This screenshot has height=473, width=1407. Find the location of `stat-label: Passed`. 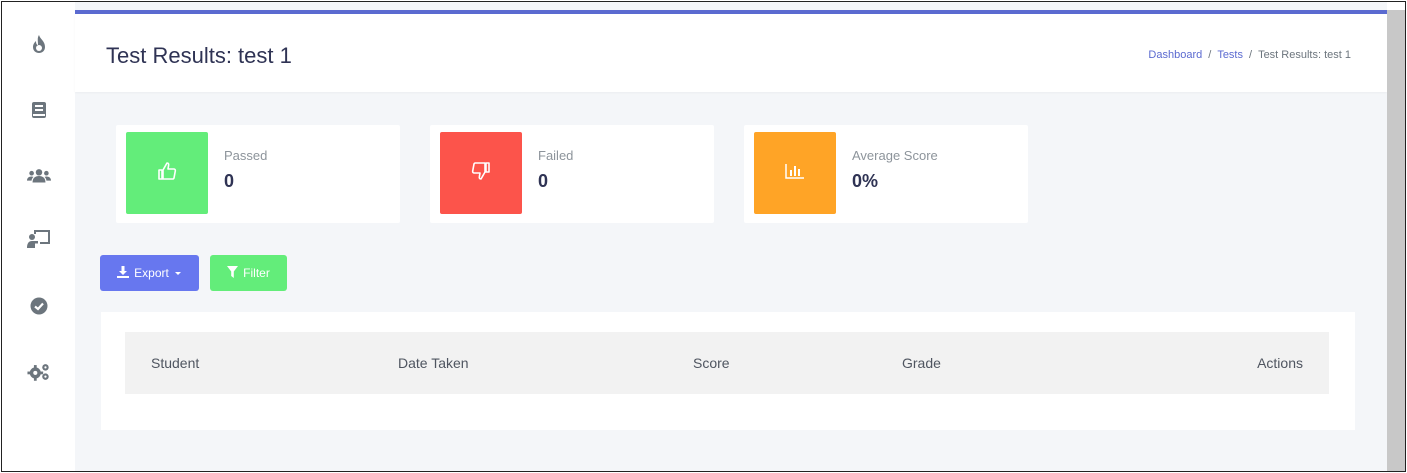

stat-label: Passed is located at coordinates (246, 155).